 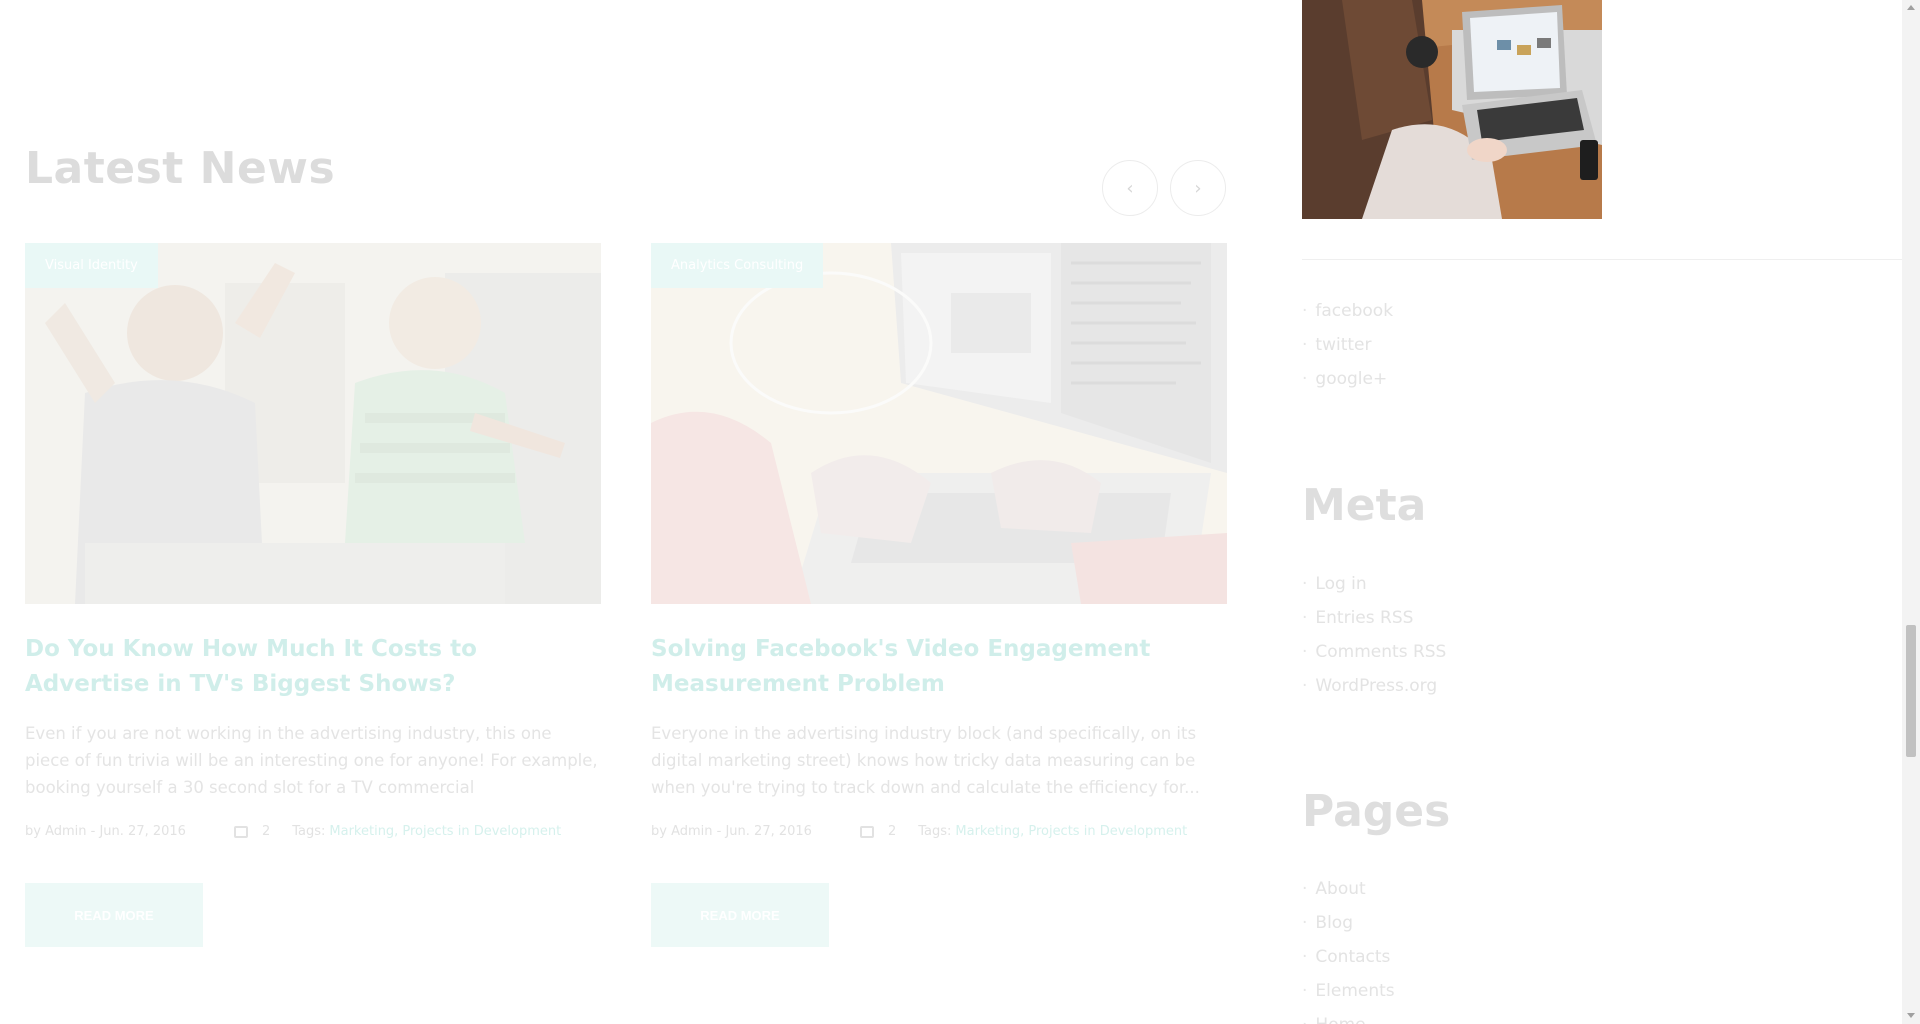 I want to click on social-links-list: facebook twitter google+, so click(x=1347, y=345).